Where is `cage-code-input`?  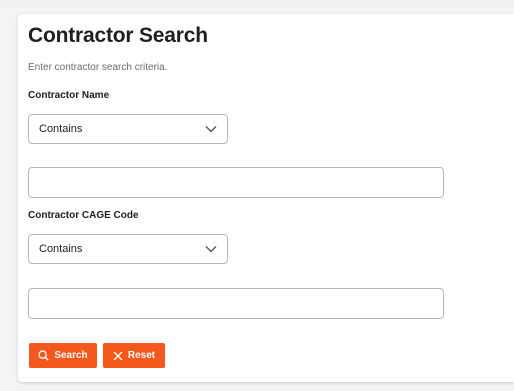 cage-code-input is located at coordinates (236, 303).